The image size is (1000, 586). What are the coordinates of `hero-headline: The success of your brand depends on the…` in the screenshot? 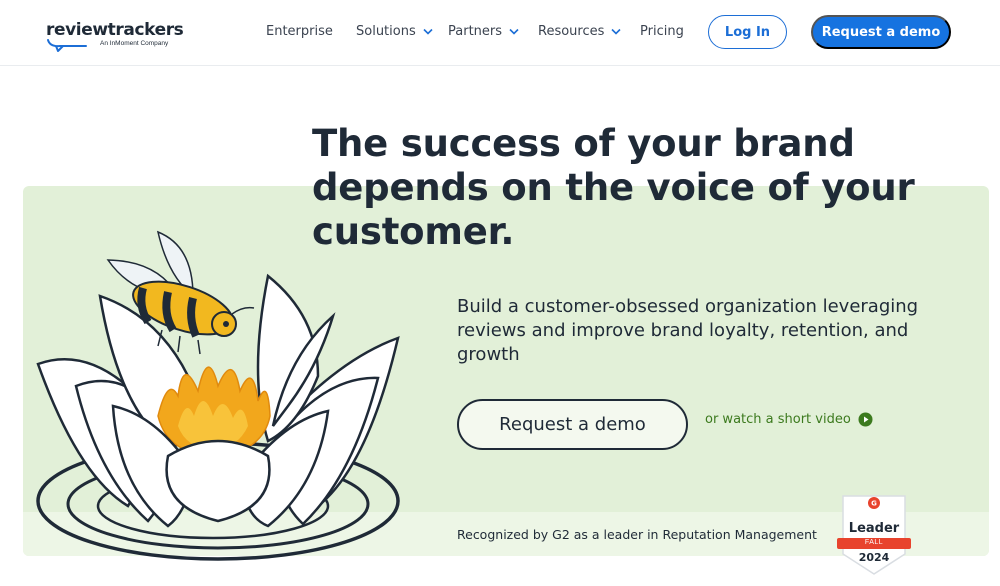 It's located at (613, 187).